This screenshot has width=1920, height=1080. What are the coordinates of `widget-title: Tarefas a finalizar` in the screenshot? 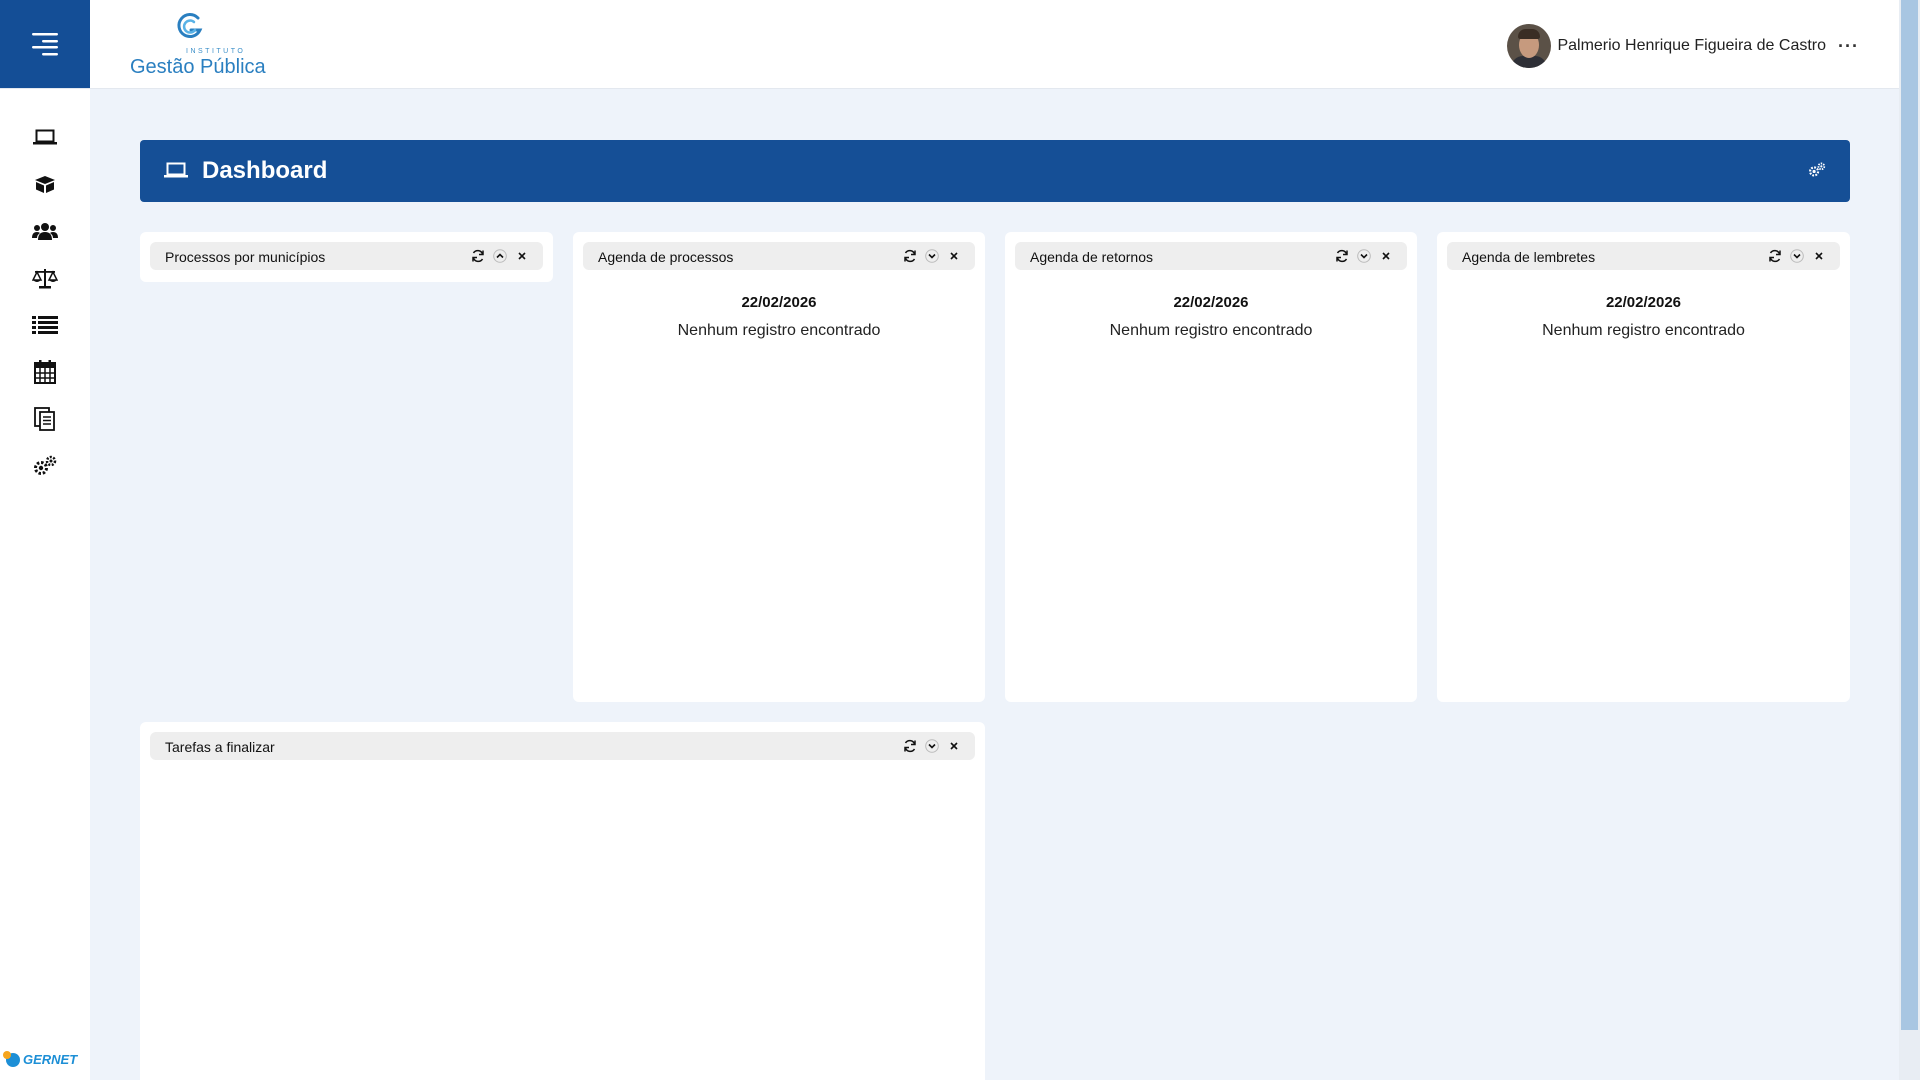 It's located at (220, 747).